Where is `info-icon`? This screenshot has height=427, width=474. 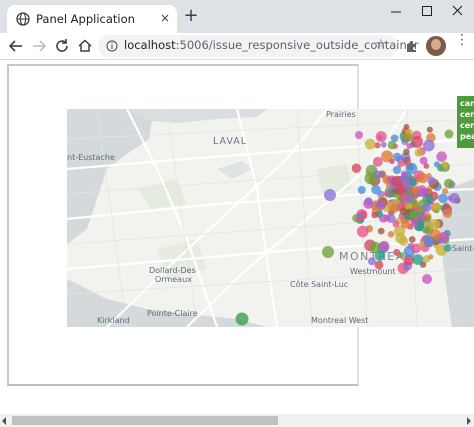 info-icon is located at coordinates (112, 46).